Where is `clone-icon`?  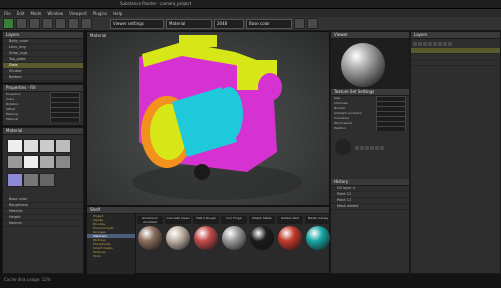
clone-icon is located at coordinates (73, 23).